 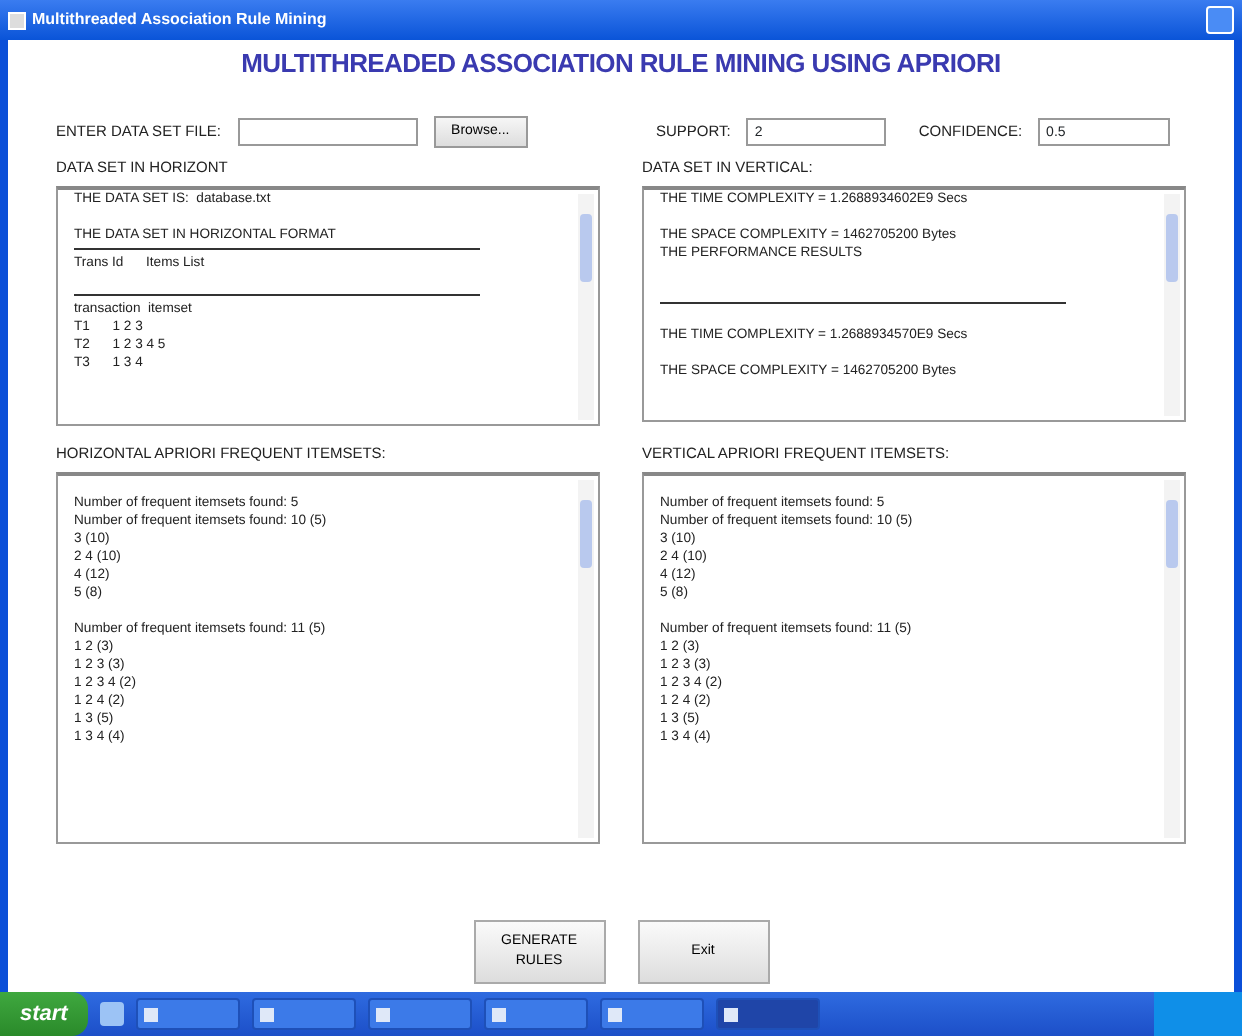 I want to click on close-button, so click(x=1220, y=20).